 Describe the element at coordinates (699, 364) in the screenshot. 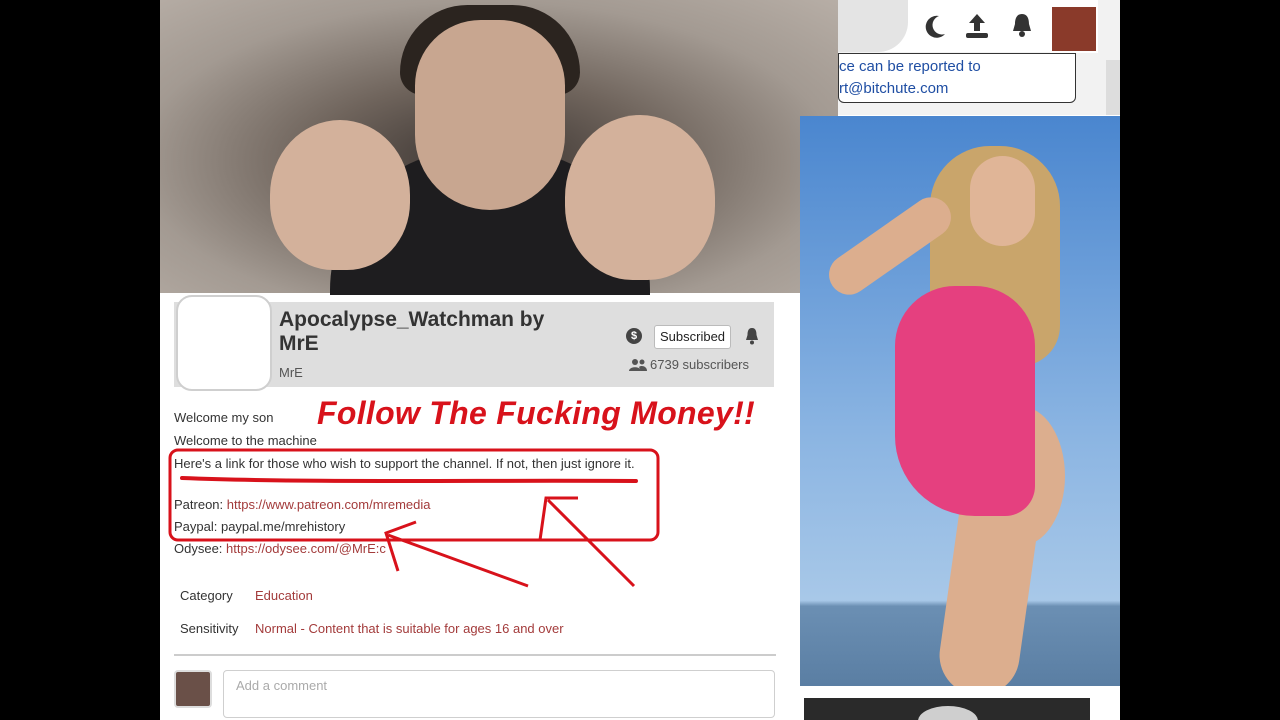

I see `subscriber-count: 6739 subscribers` at that location.